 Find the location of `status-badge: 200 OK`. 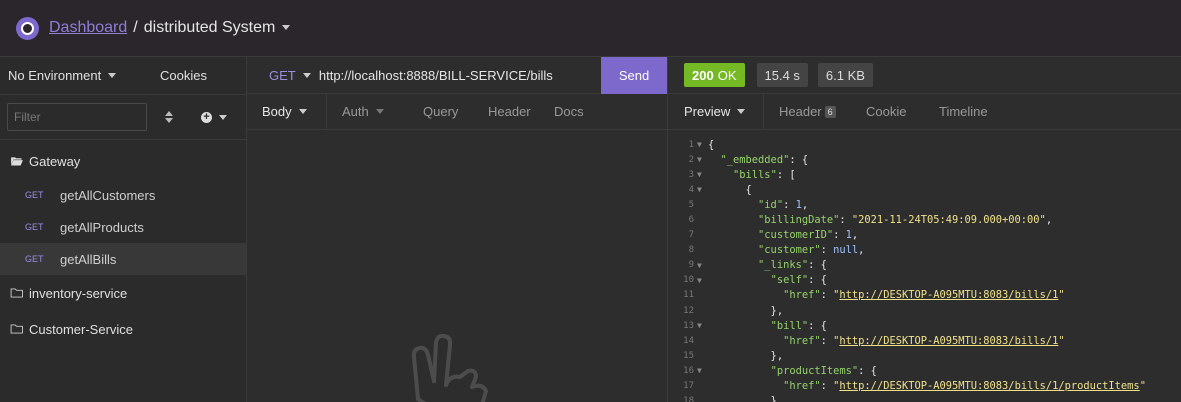

status-badge: 200 OK is located at coordinates (714, 75).